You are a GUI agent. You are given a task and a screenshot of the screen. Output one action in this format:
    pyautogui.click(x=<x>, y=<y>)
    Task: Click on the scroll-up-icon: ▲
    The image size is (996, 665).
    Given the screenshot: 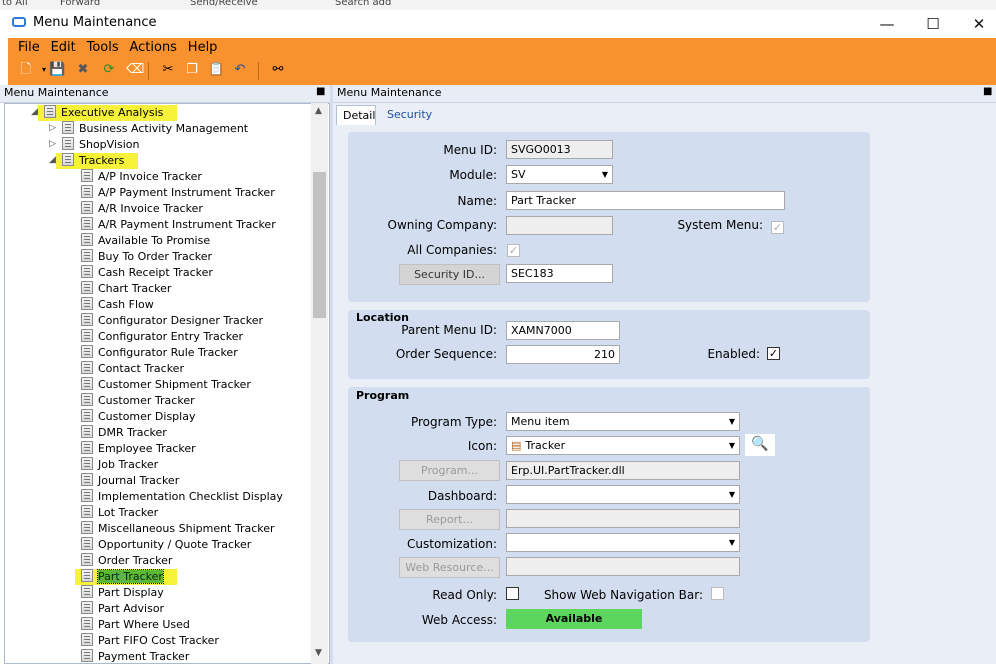 What is the action you would take?
    pyautogui.click(x=318, y=111)
    